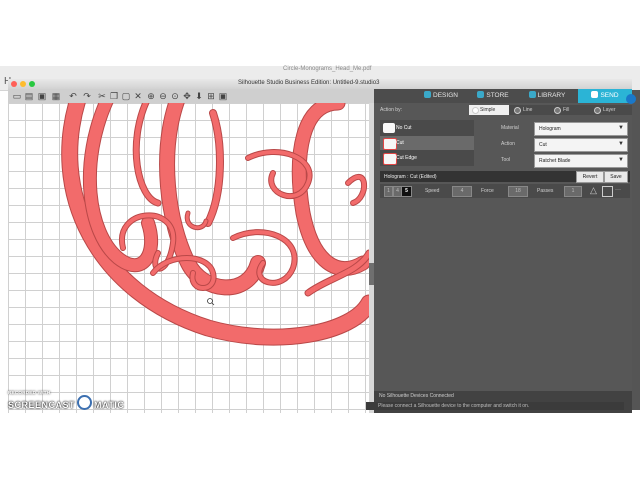 The image size is (640, 480). Describe the element at coordinates (427, 158) in the screenshot. I see `action-cut-edge: Cut Edge` at that location.